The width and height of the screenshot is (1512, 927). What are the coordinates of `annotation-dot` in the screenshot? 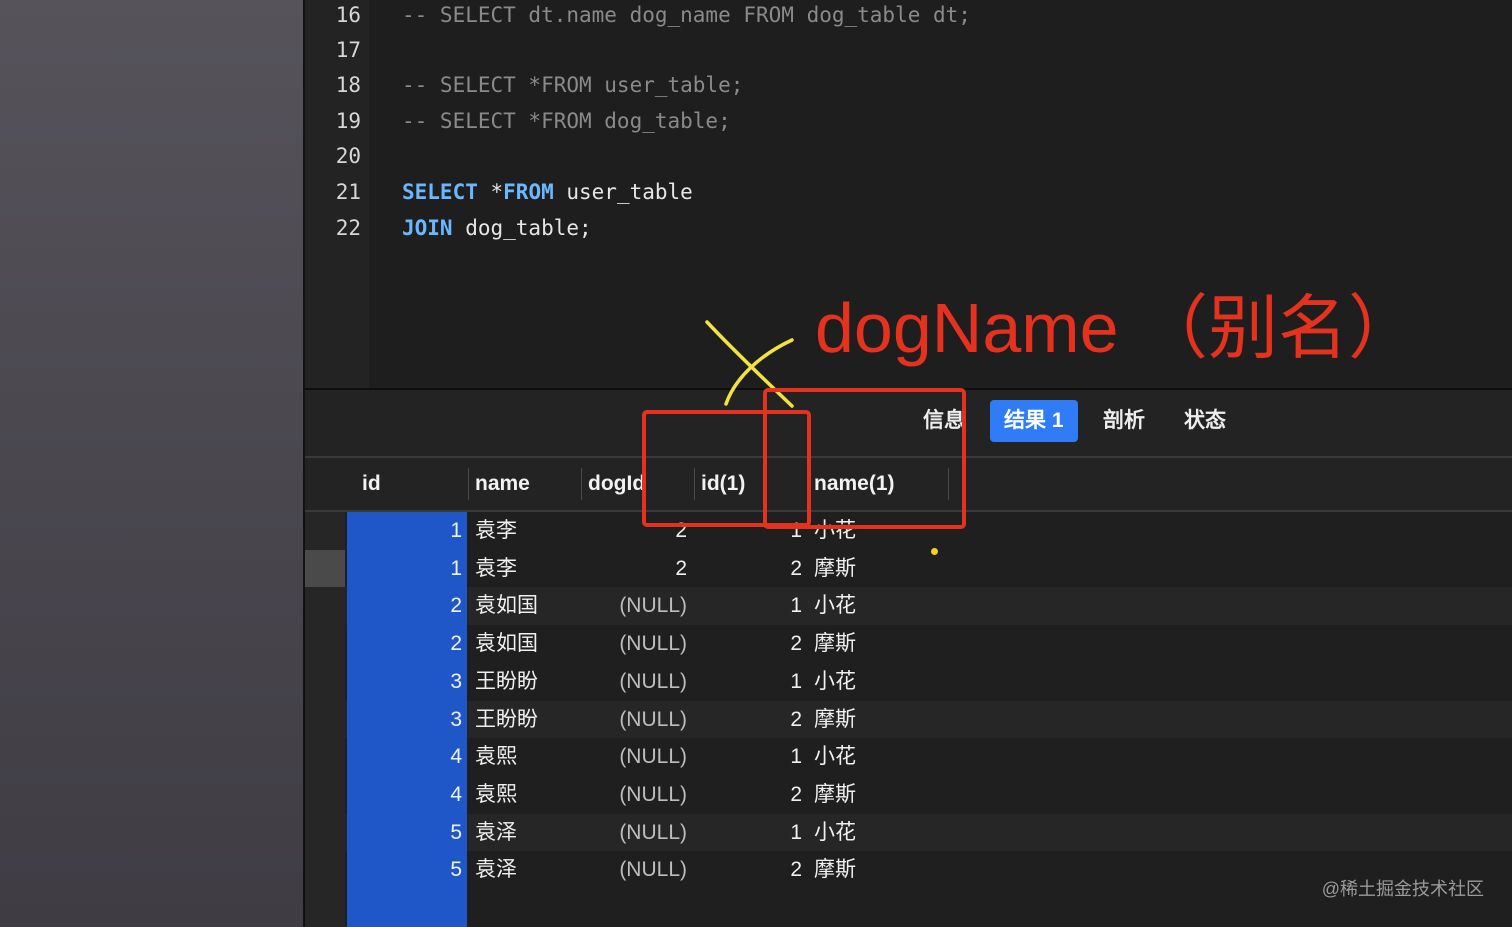 It's located at (934, 551).